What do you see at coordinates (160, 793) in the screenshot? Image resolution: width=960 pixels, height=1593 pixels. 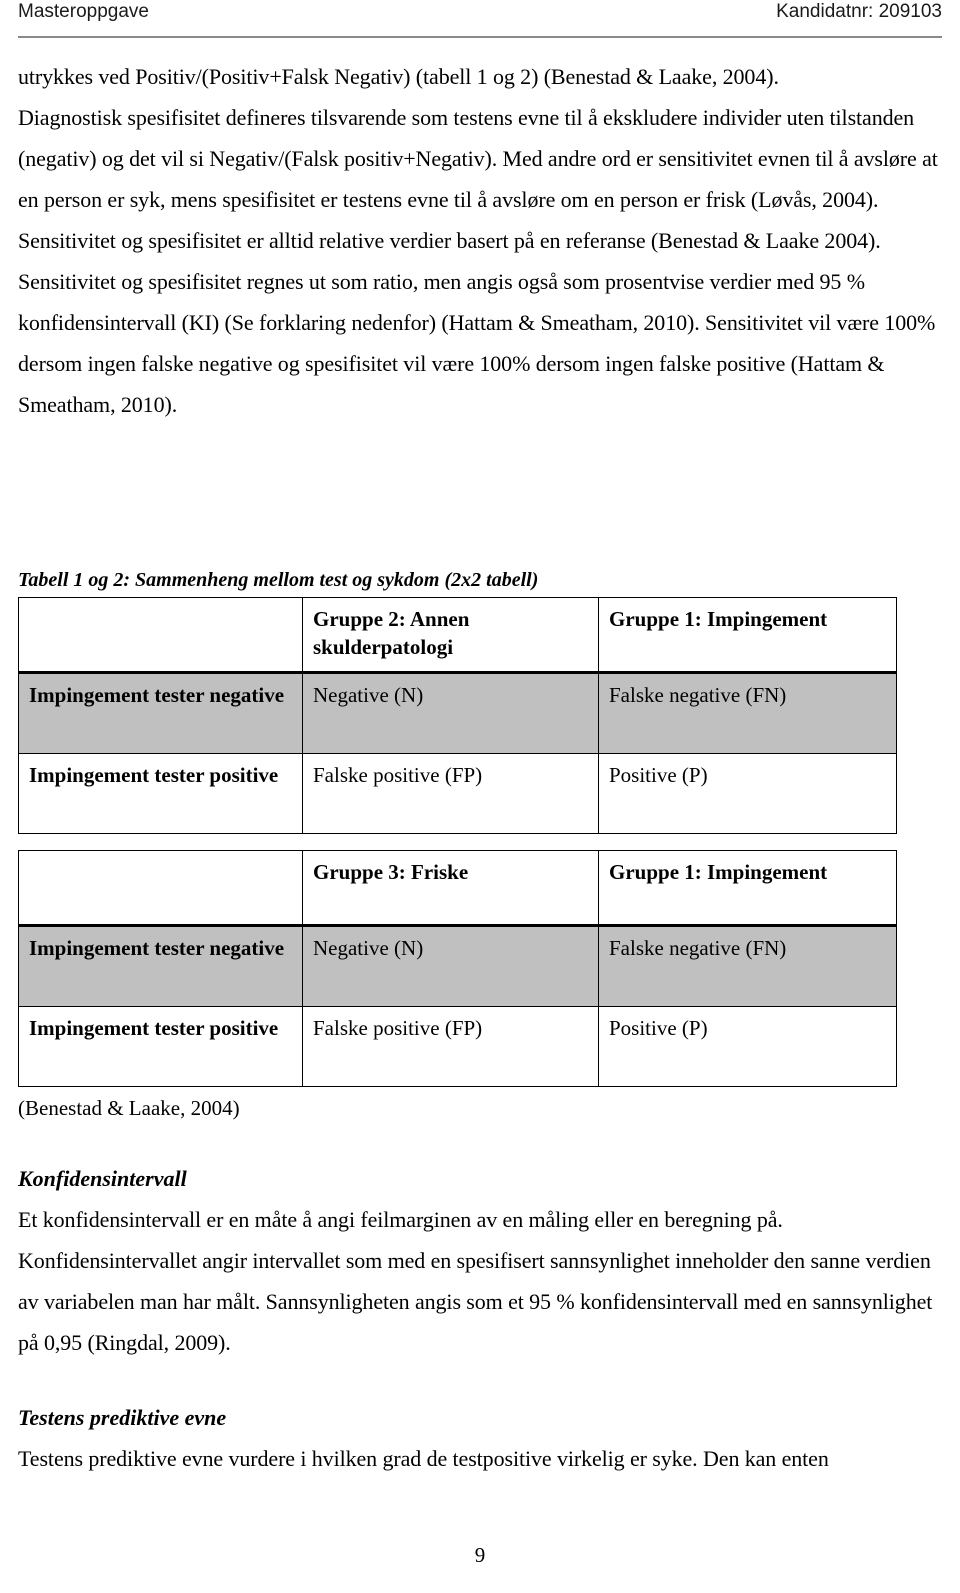 I see `table1-row2-label: Impingement tester positive` at bounding box center [160, 793].